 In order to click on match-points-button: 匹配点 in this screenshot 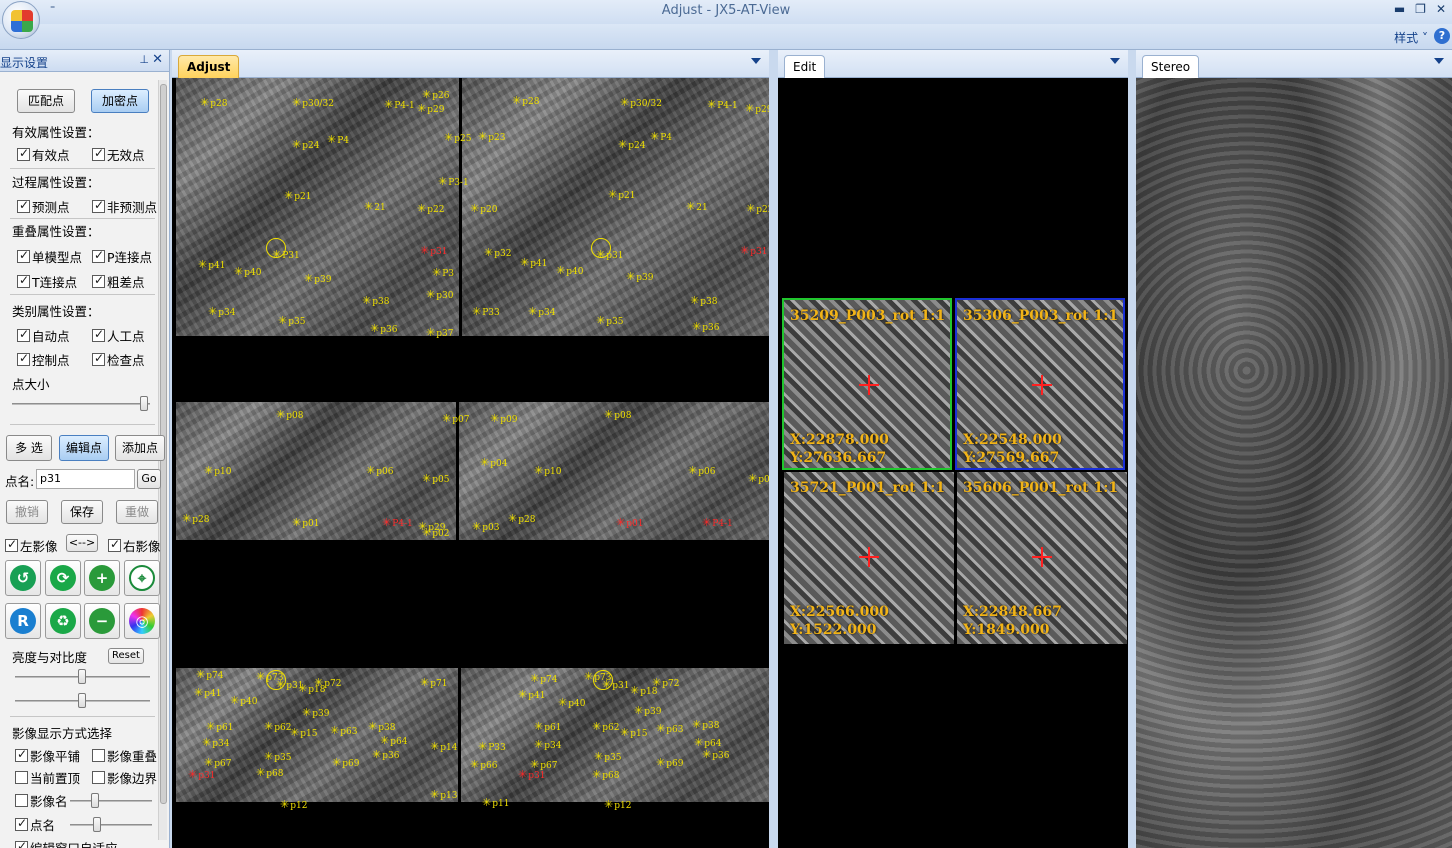, I will do `click(46, 101)`.